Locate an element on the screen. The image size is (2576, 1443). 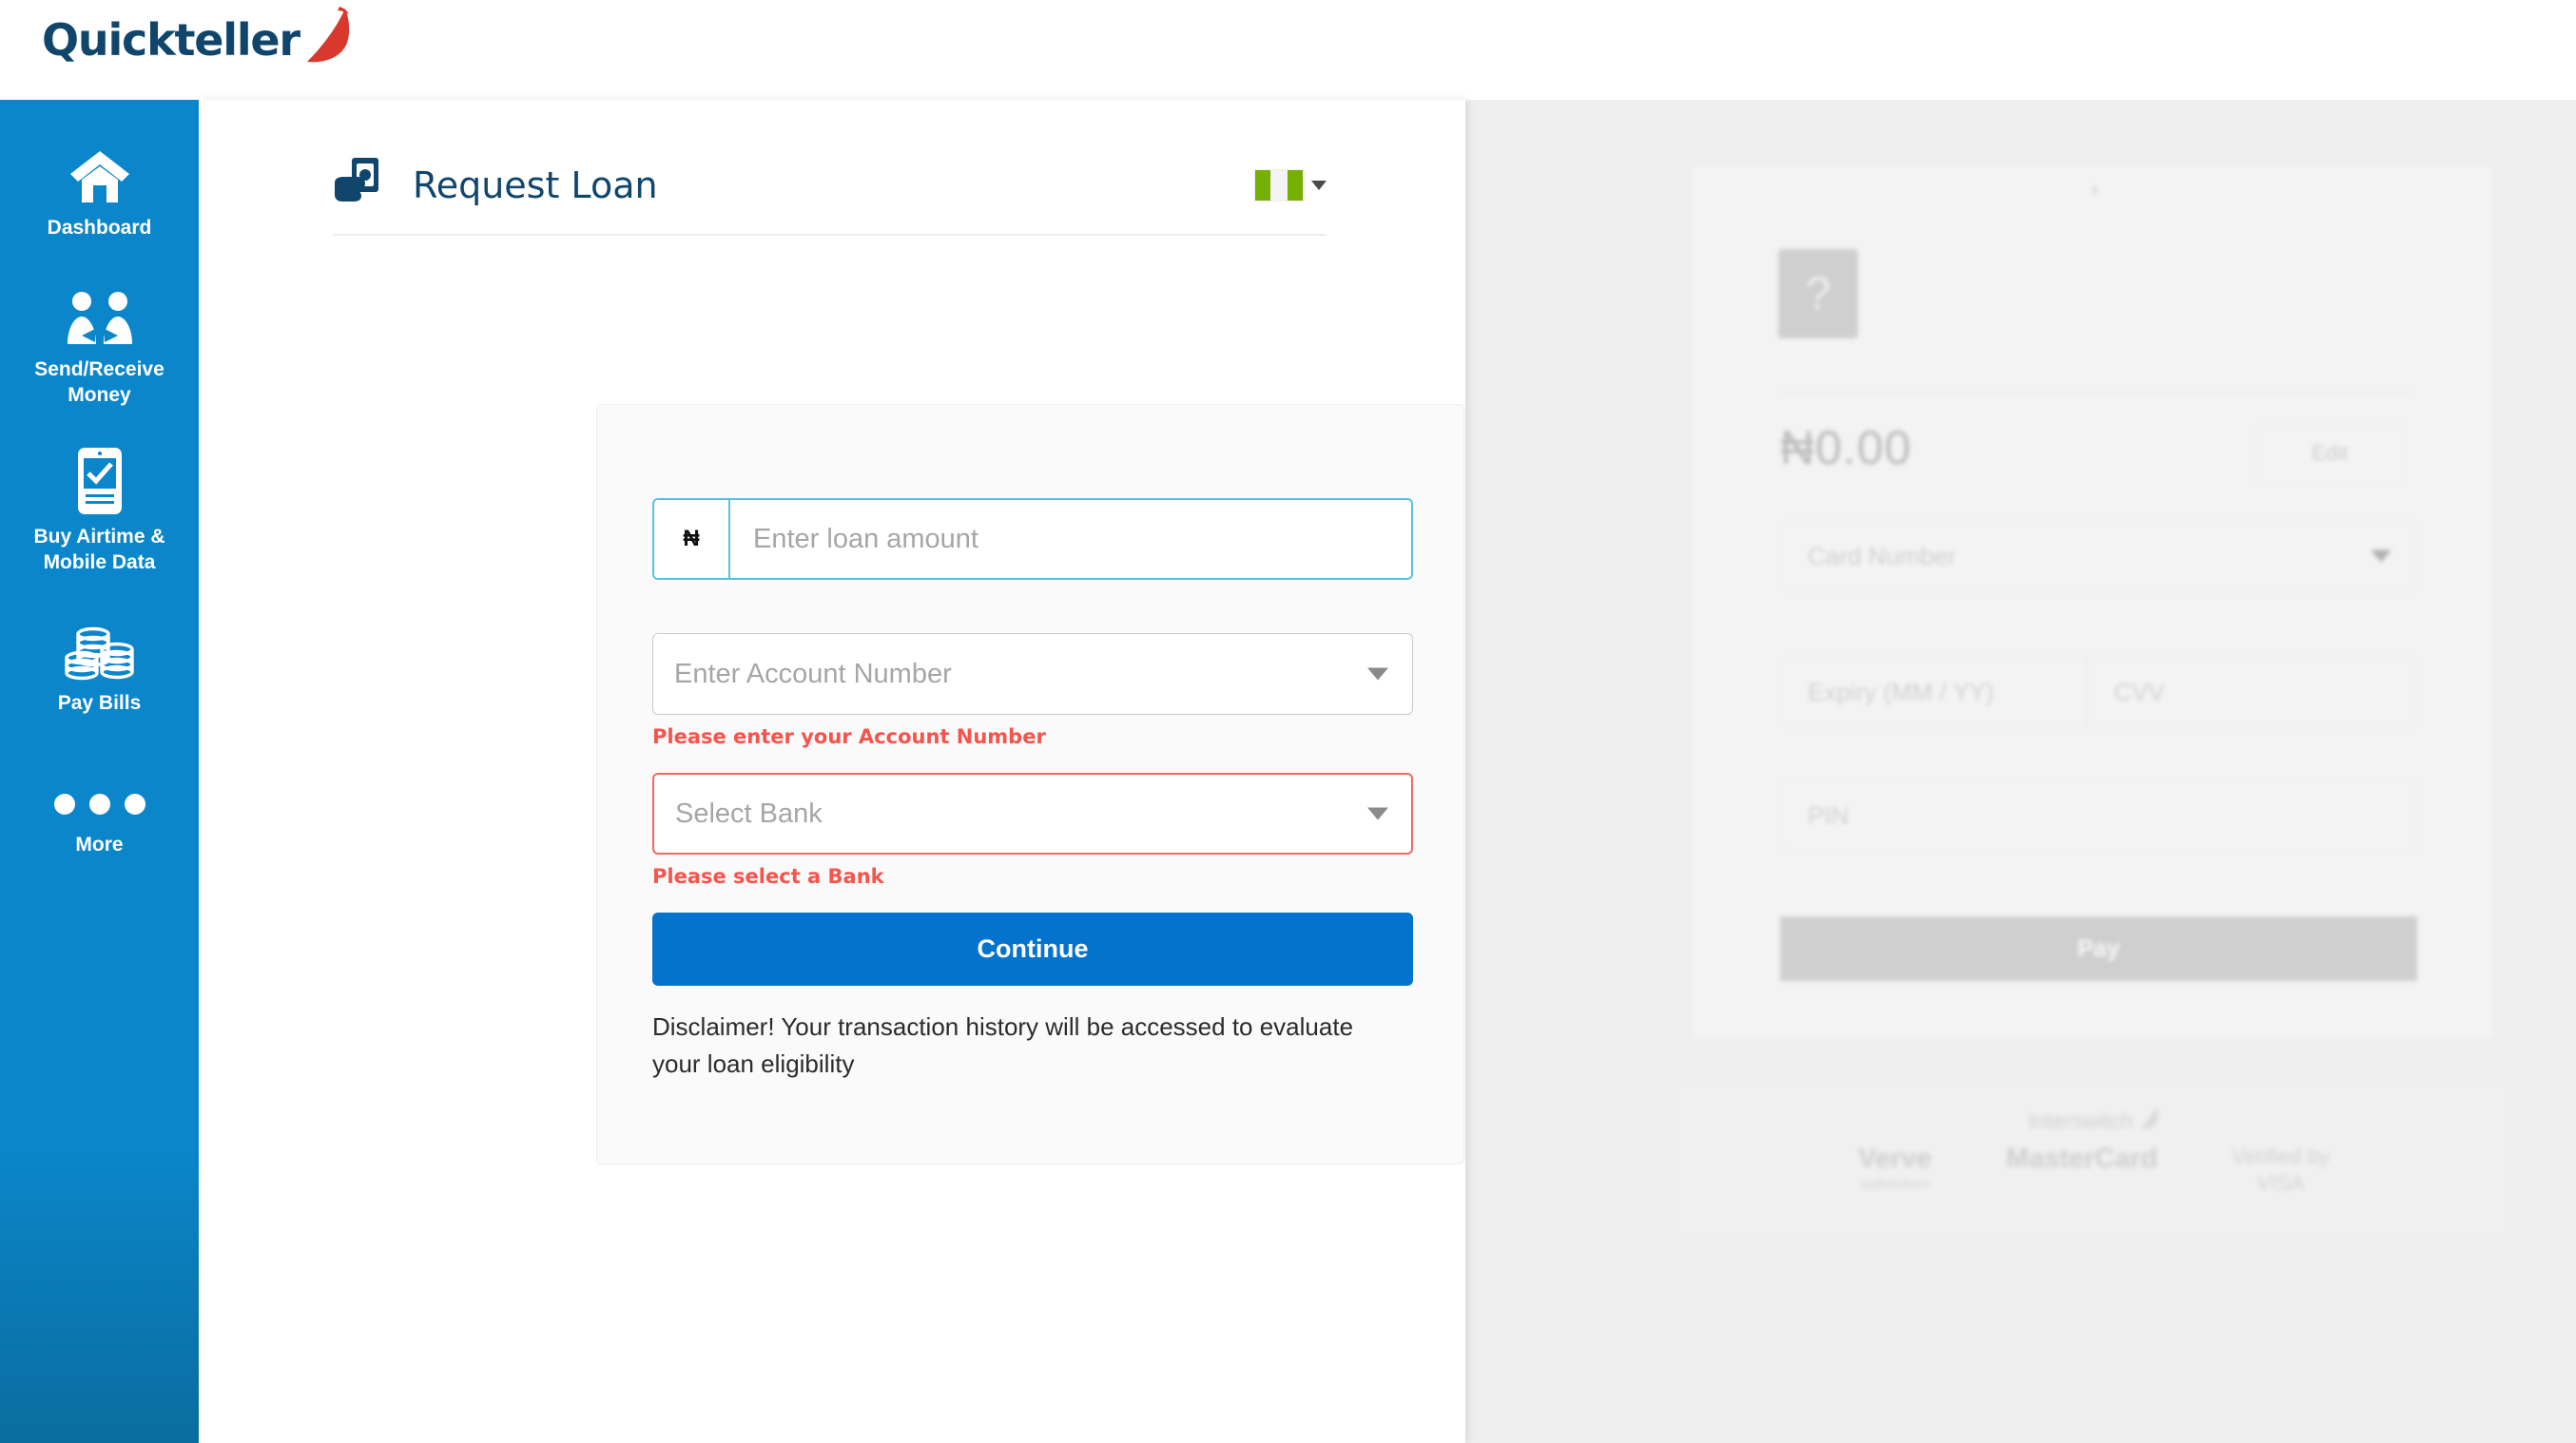
card-number-input: Card Number is located at coordinates (2098, 556).